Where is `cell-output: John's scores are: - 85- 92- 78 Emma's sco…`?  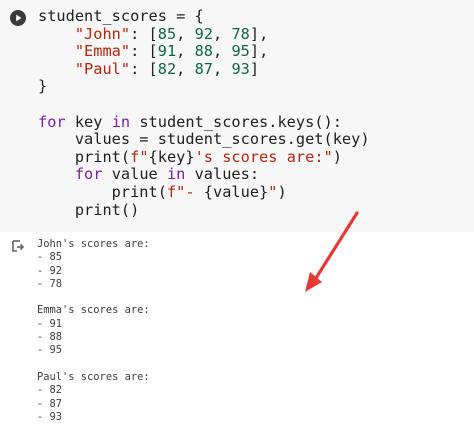 cell-output: John's scores are: - 85- 92- 78 Emma's sco… is located at coordinates (93, 331).